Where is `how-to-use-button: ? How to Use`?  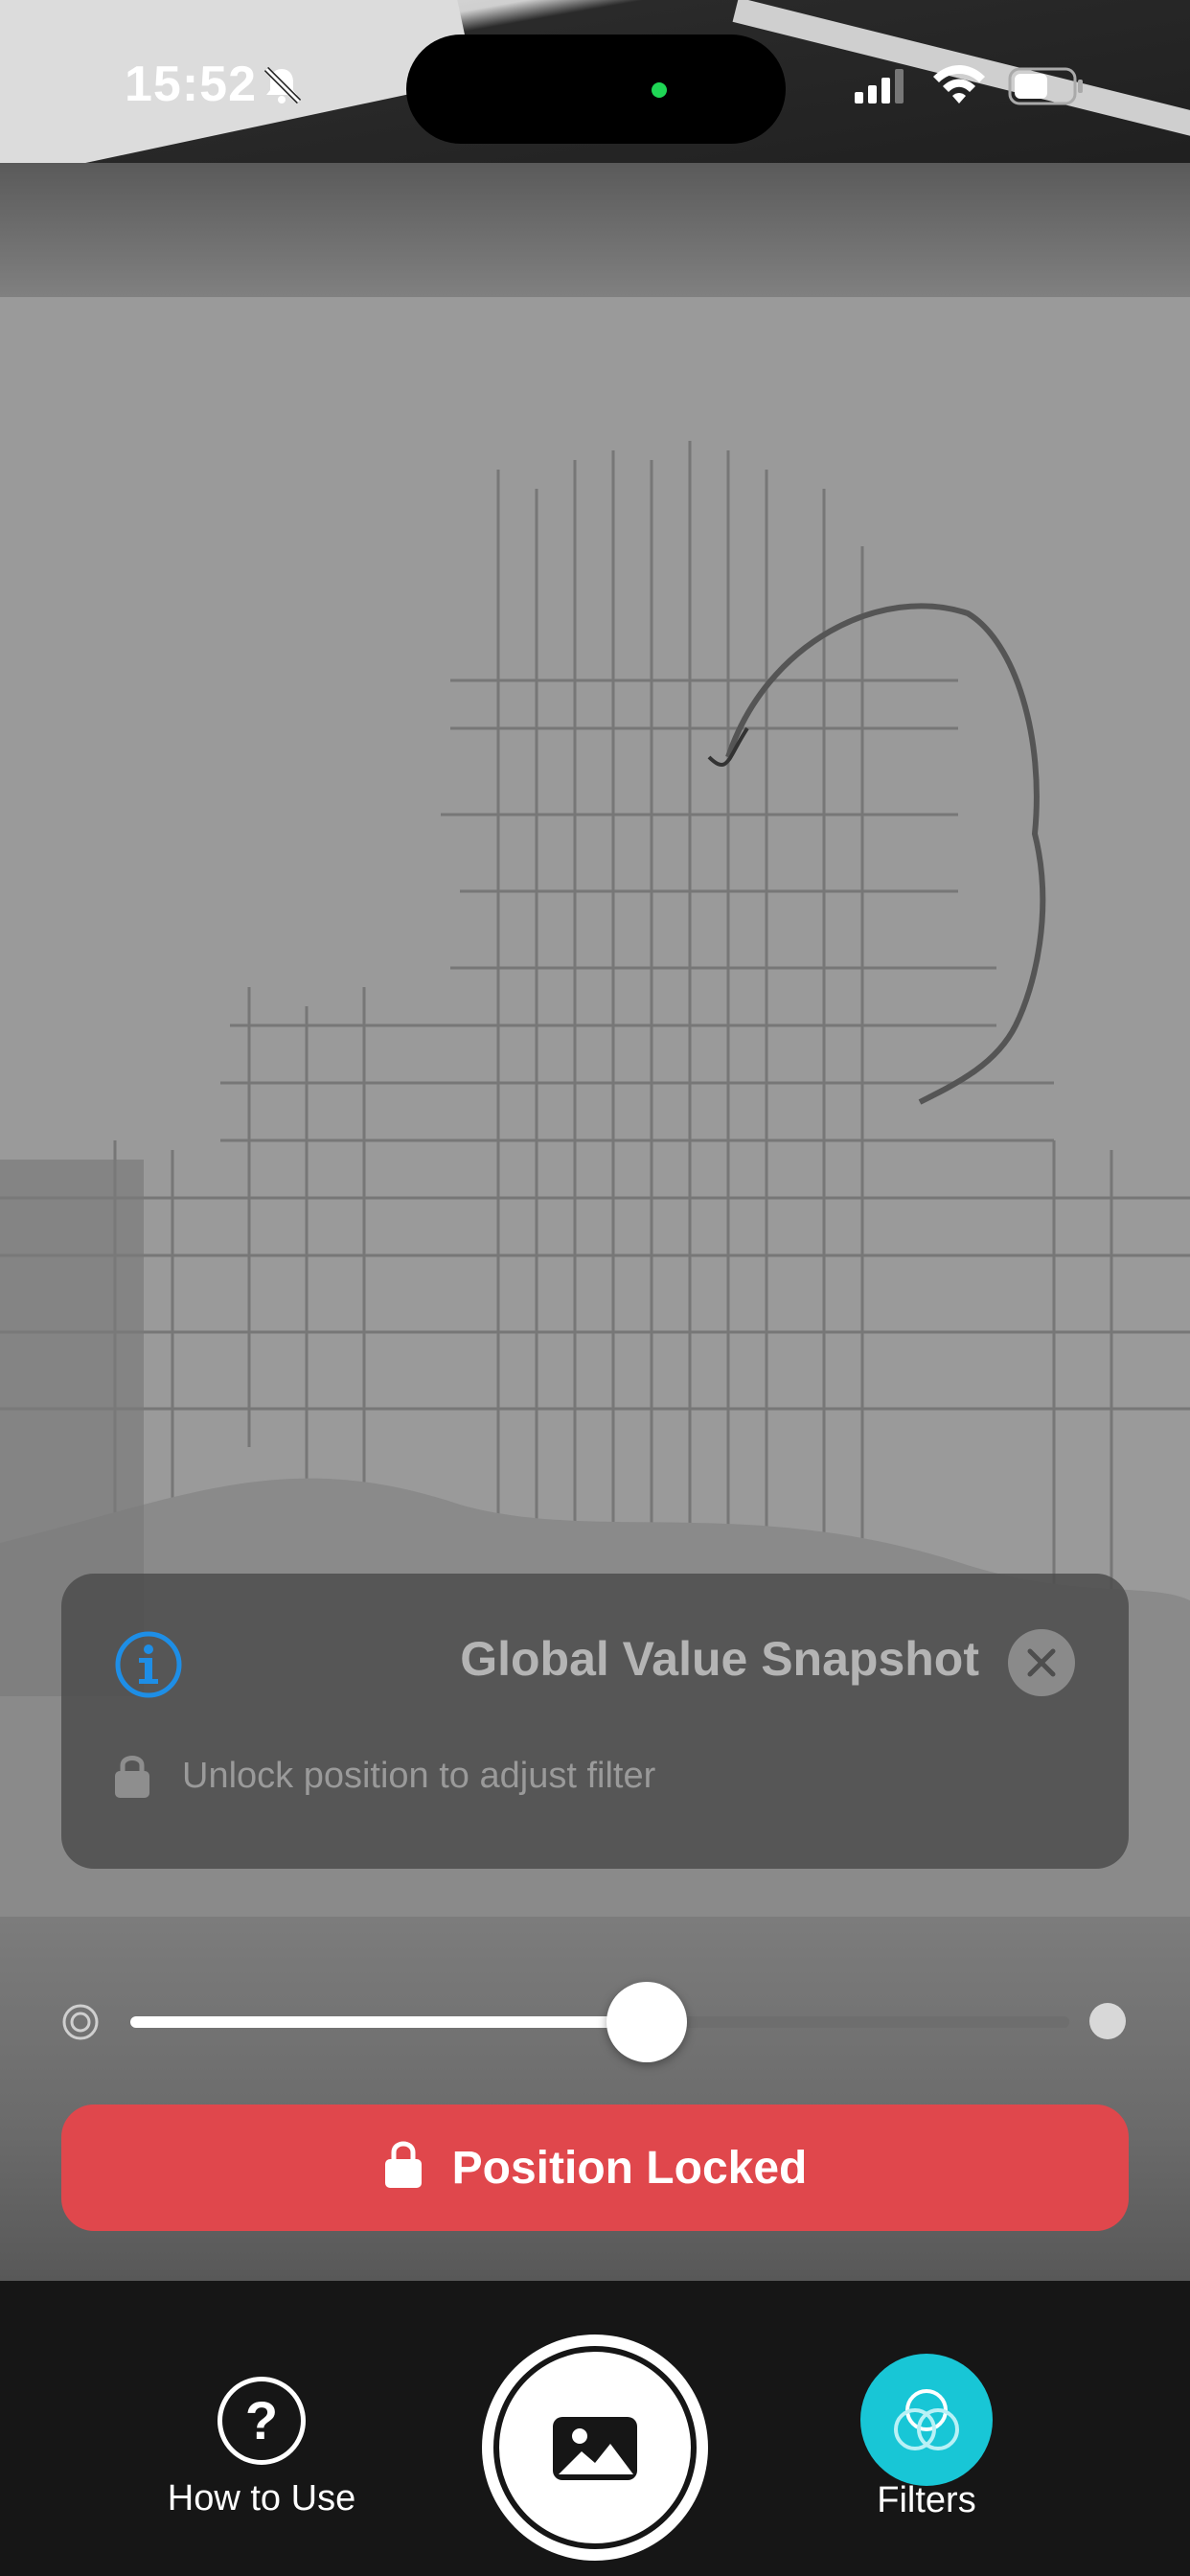
how-to-use-button: ? How to Use is located at coordinates (262, 2448).